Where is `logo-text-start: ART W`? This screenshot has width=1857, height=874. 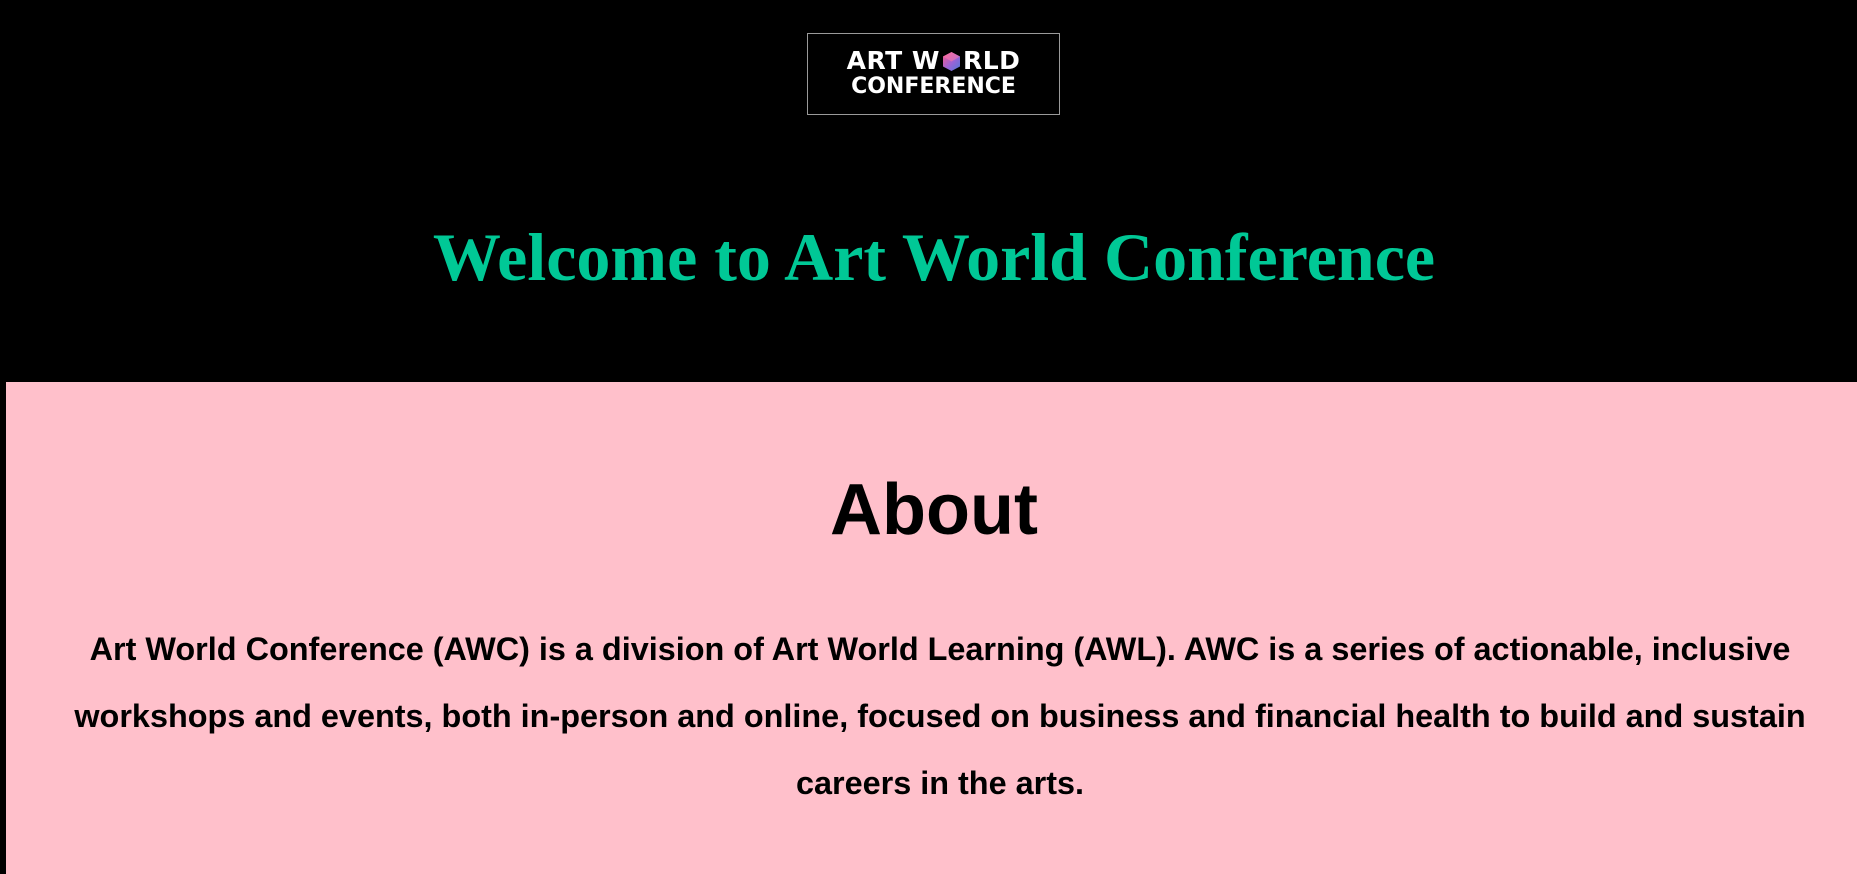 logo-text-start: ART W is located at coordinates (893, 60).